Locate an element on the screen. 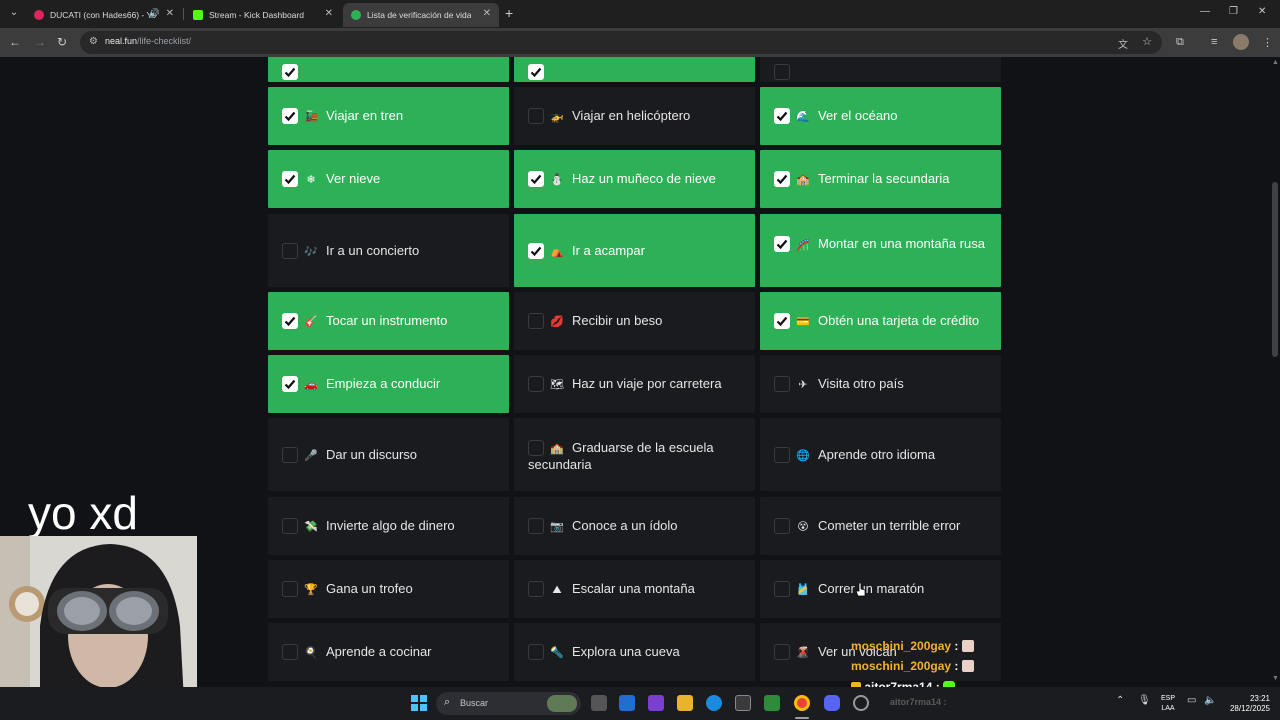 The width and height of the screenshot is (1280, 720). checklist-item: ⛄ Haz un muñeco de nieve is located at coordinates (634, 179).